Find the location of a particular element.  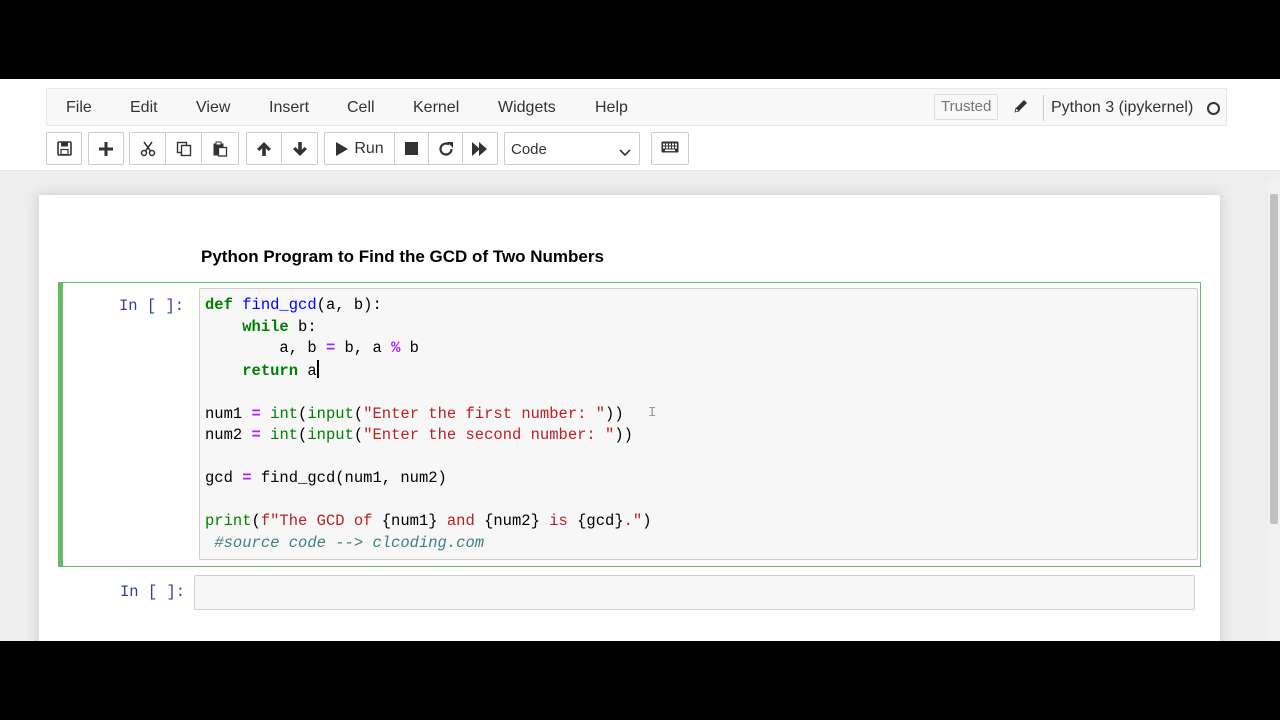

paste-button is located at coordinates (220, 148).